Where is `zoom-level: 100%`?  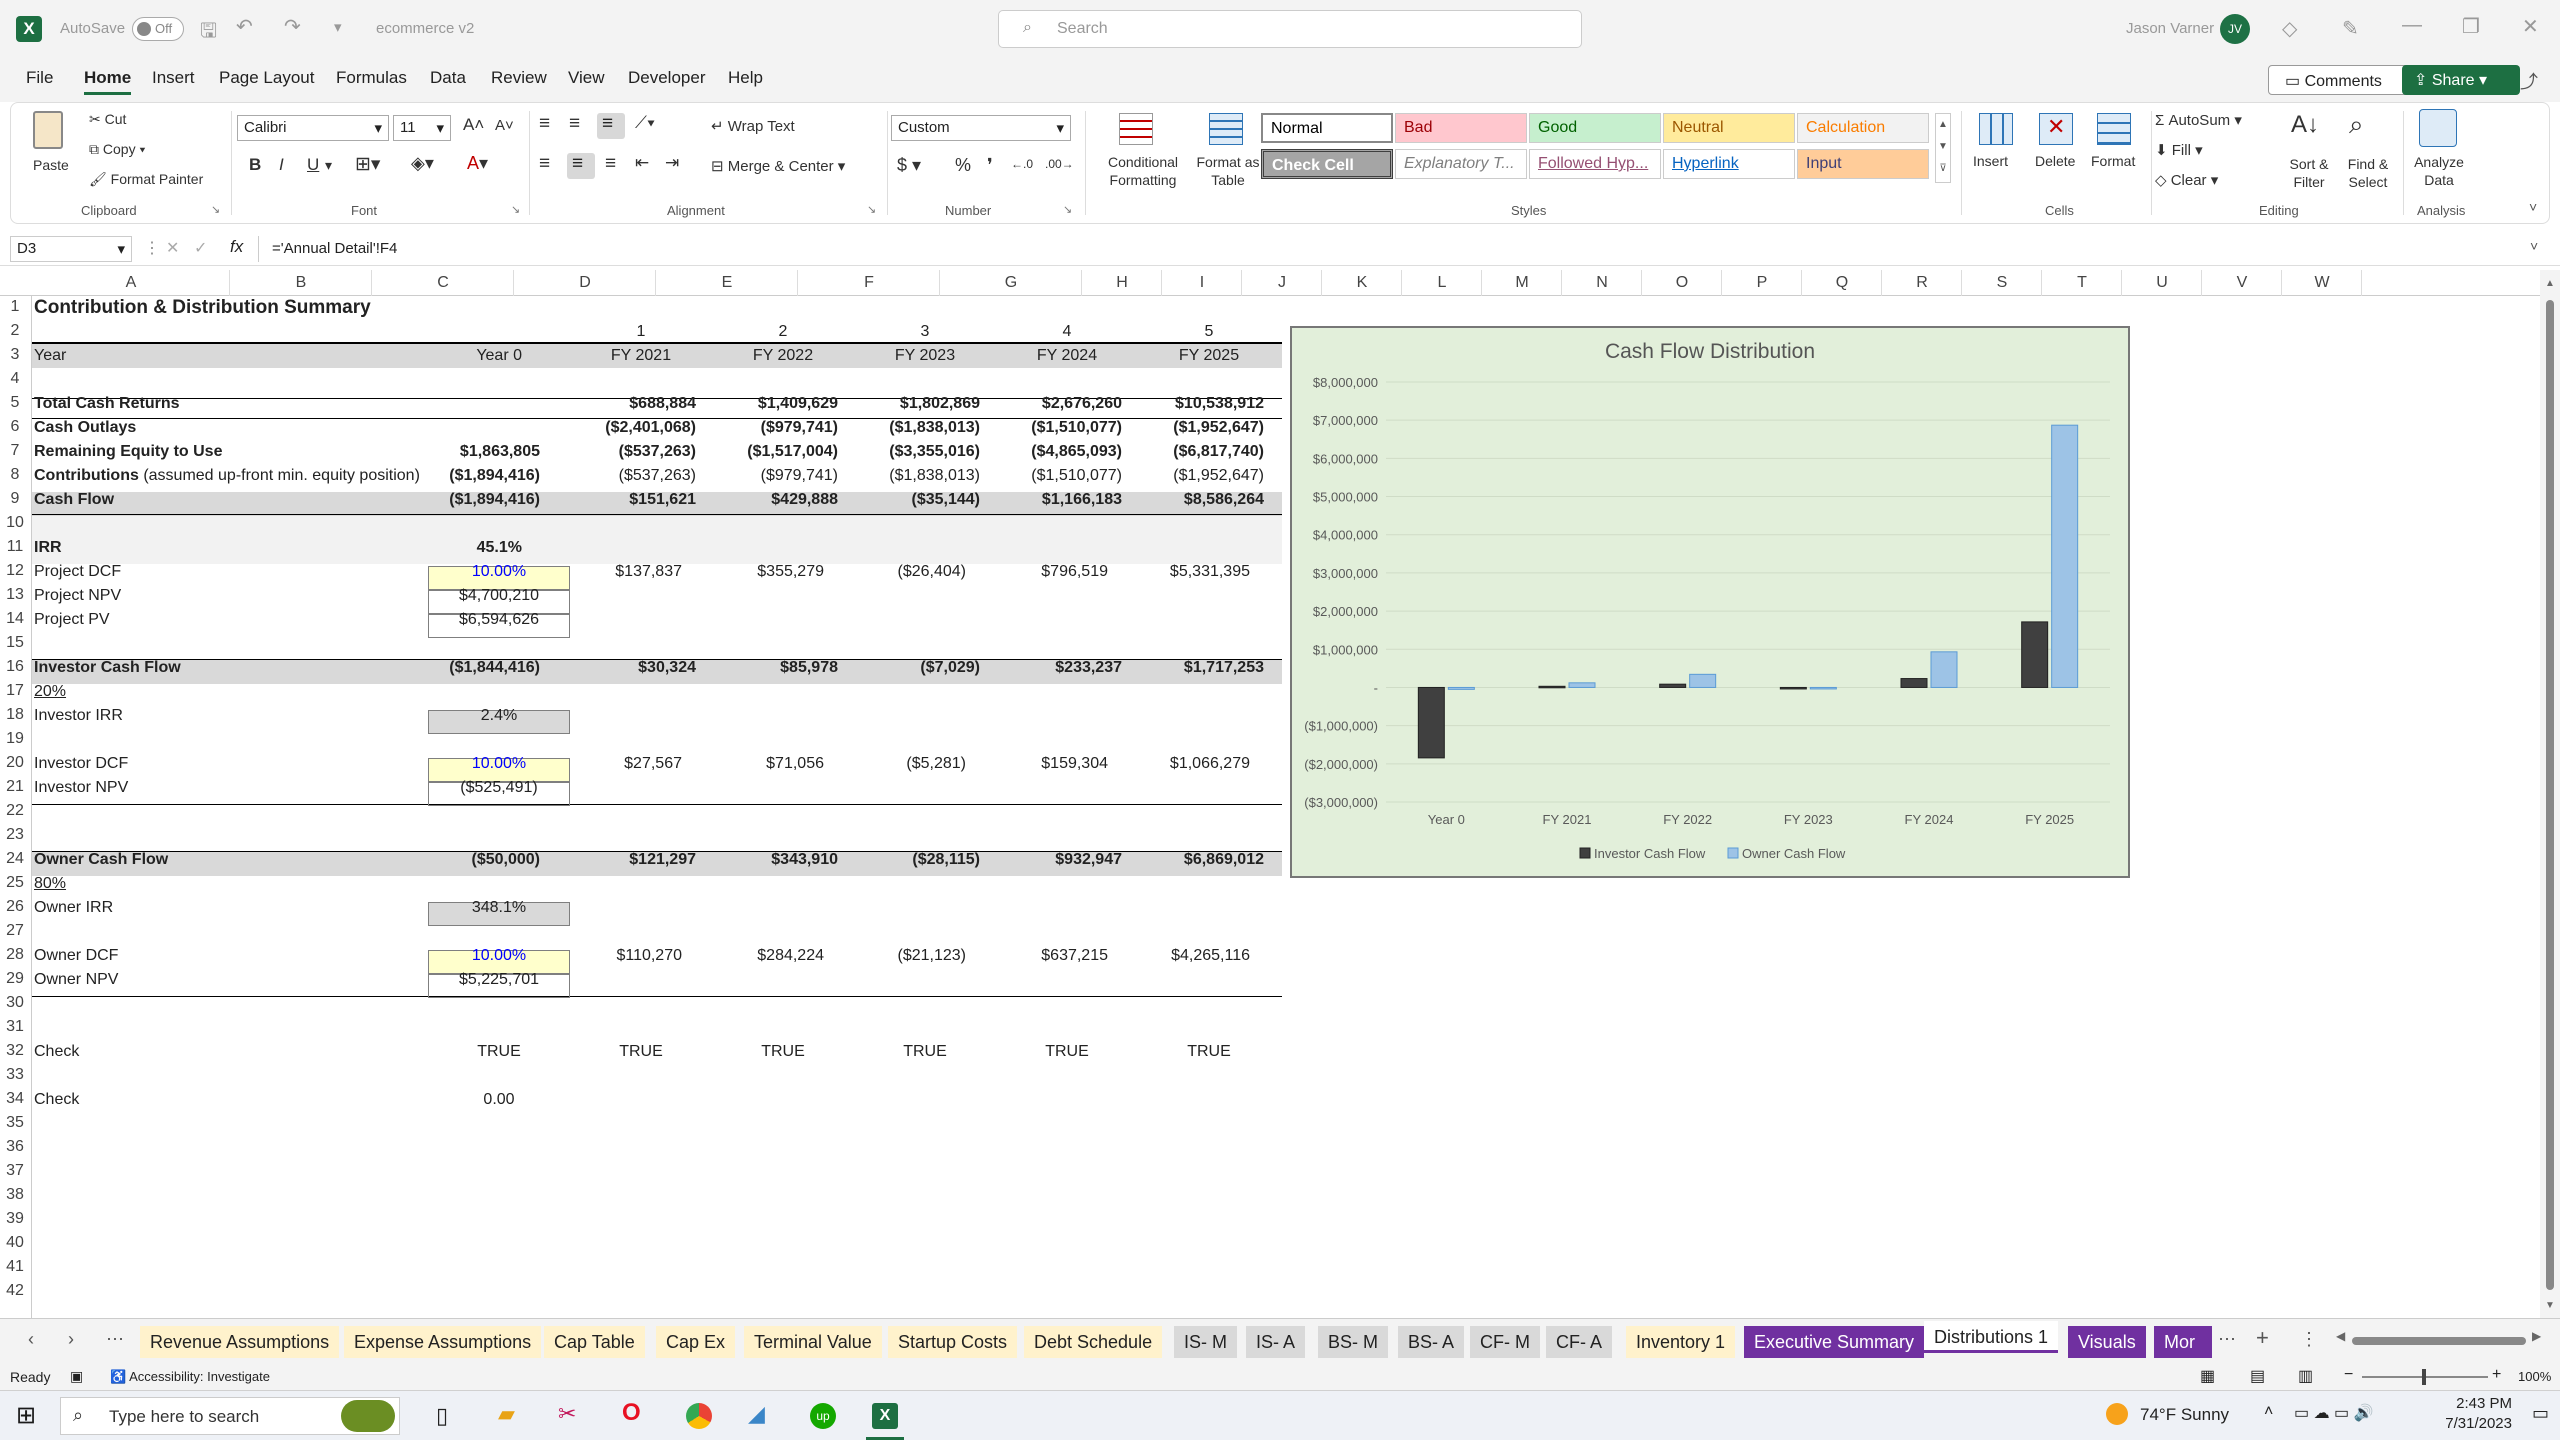 zoom-level: 100% is located at coordinates (2534, 1376).